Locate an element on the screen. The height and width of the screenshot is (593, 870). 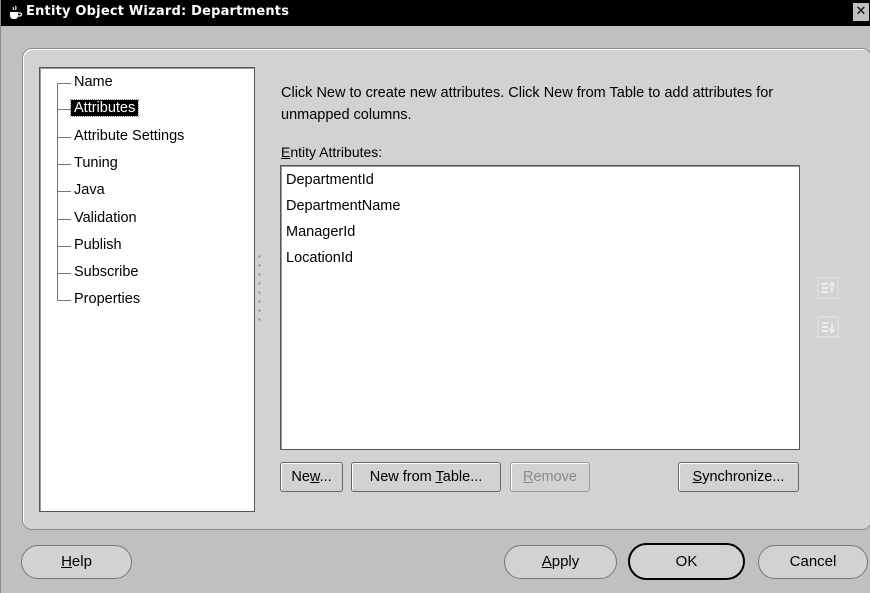
tree-item-label: Attributes is located at coordinates (104, 108).